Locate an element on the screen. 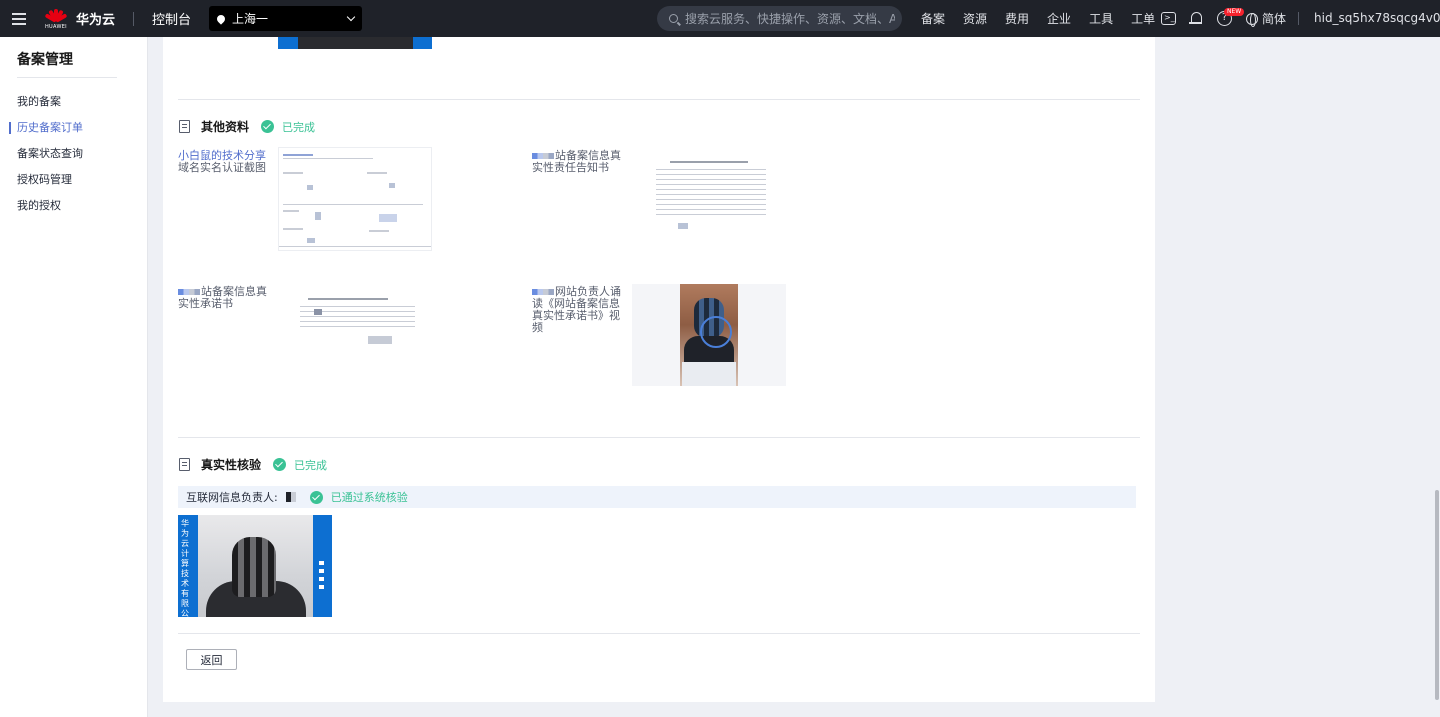 This screenshot has width=1440, height=717. nav-filing: 备案 is located at coordinates (933, 18).